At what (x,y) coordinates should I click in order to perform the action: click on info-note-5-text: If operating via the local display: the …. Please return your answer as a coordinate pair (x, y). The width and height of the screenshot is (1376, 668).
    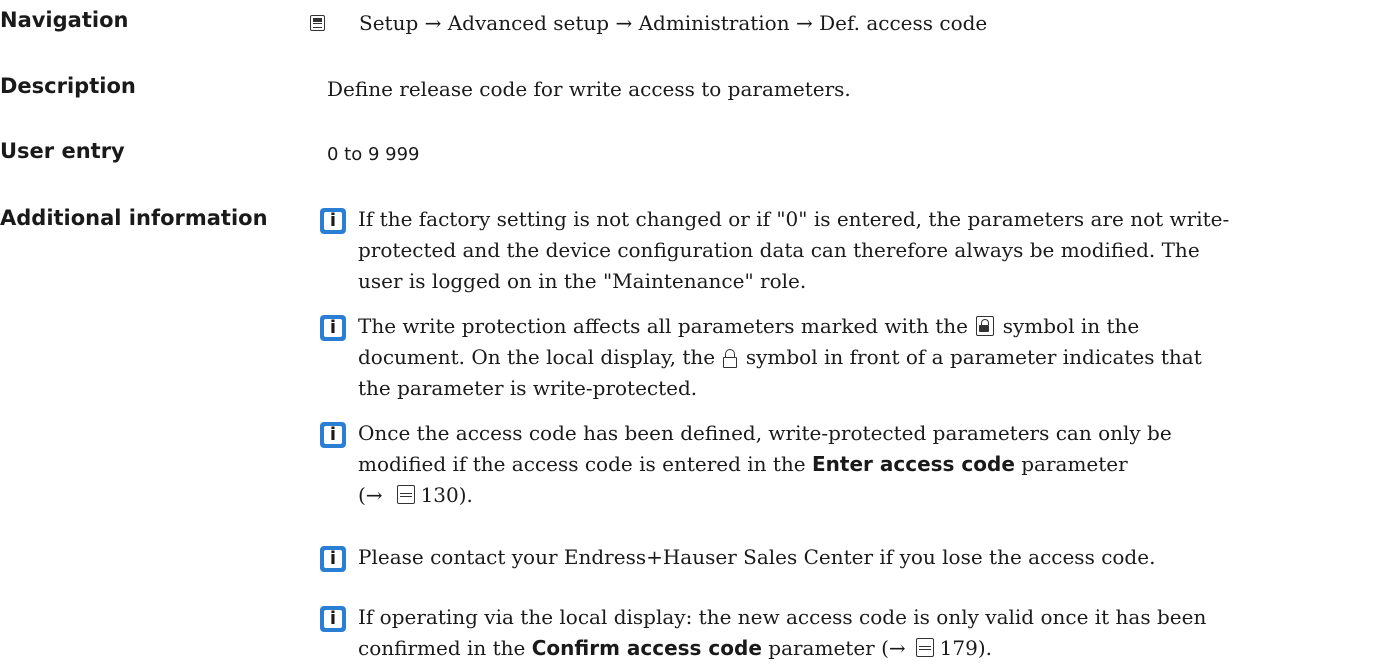
    Looking at the image, I should click on (782, 632).